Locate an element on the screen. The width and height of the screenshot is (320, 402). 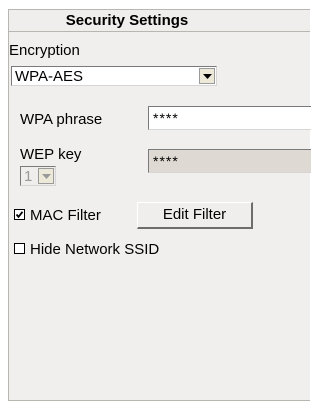
edit-filter-button: Edit Filter is located at coordinates (195, 215).